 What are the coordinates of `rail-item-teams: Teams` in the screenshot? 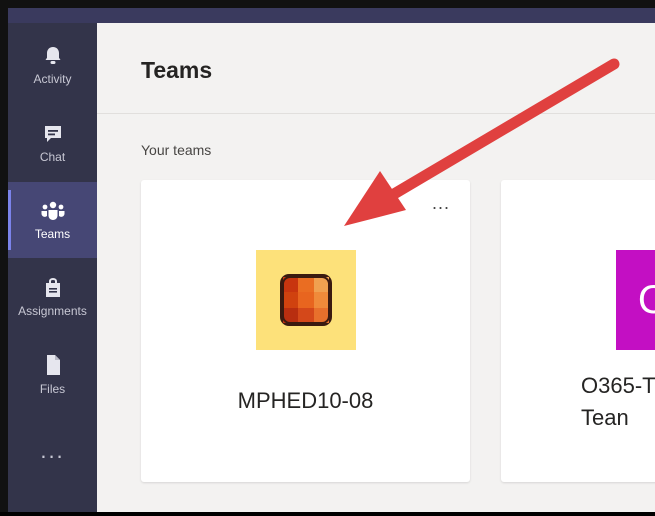 It's located at (52, 220).